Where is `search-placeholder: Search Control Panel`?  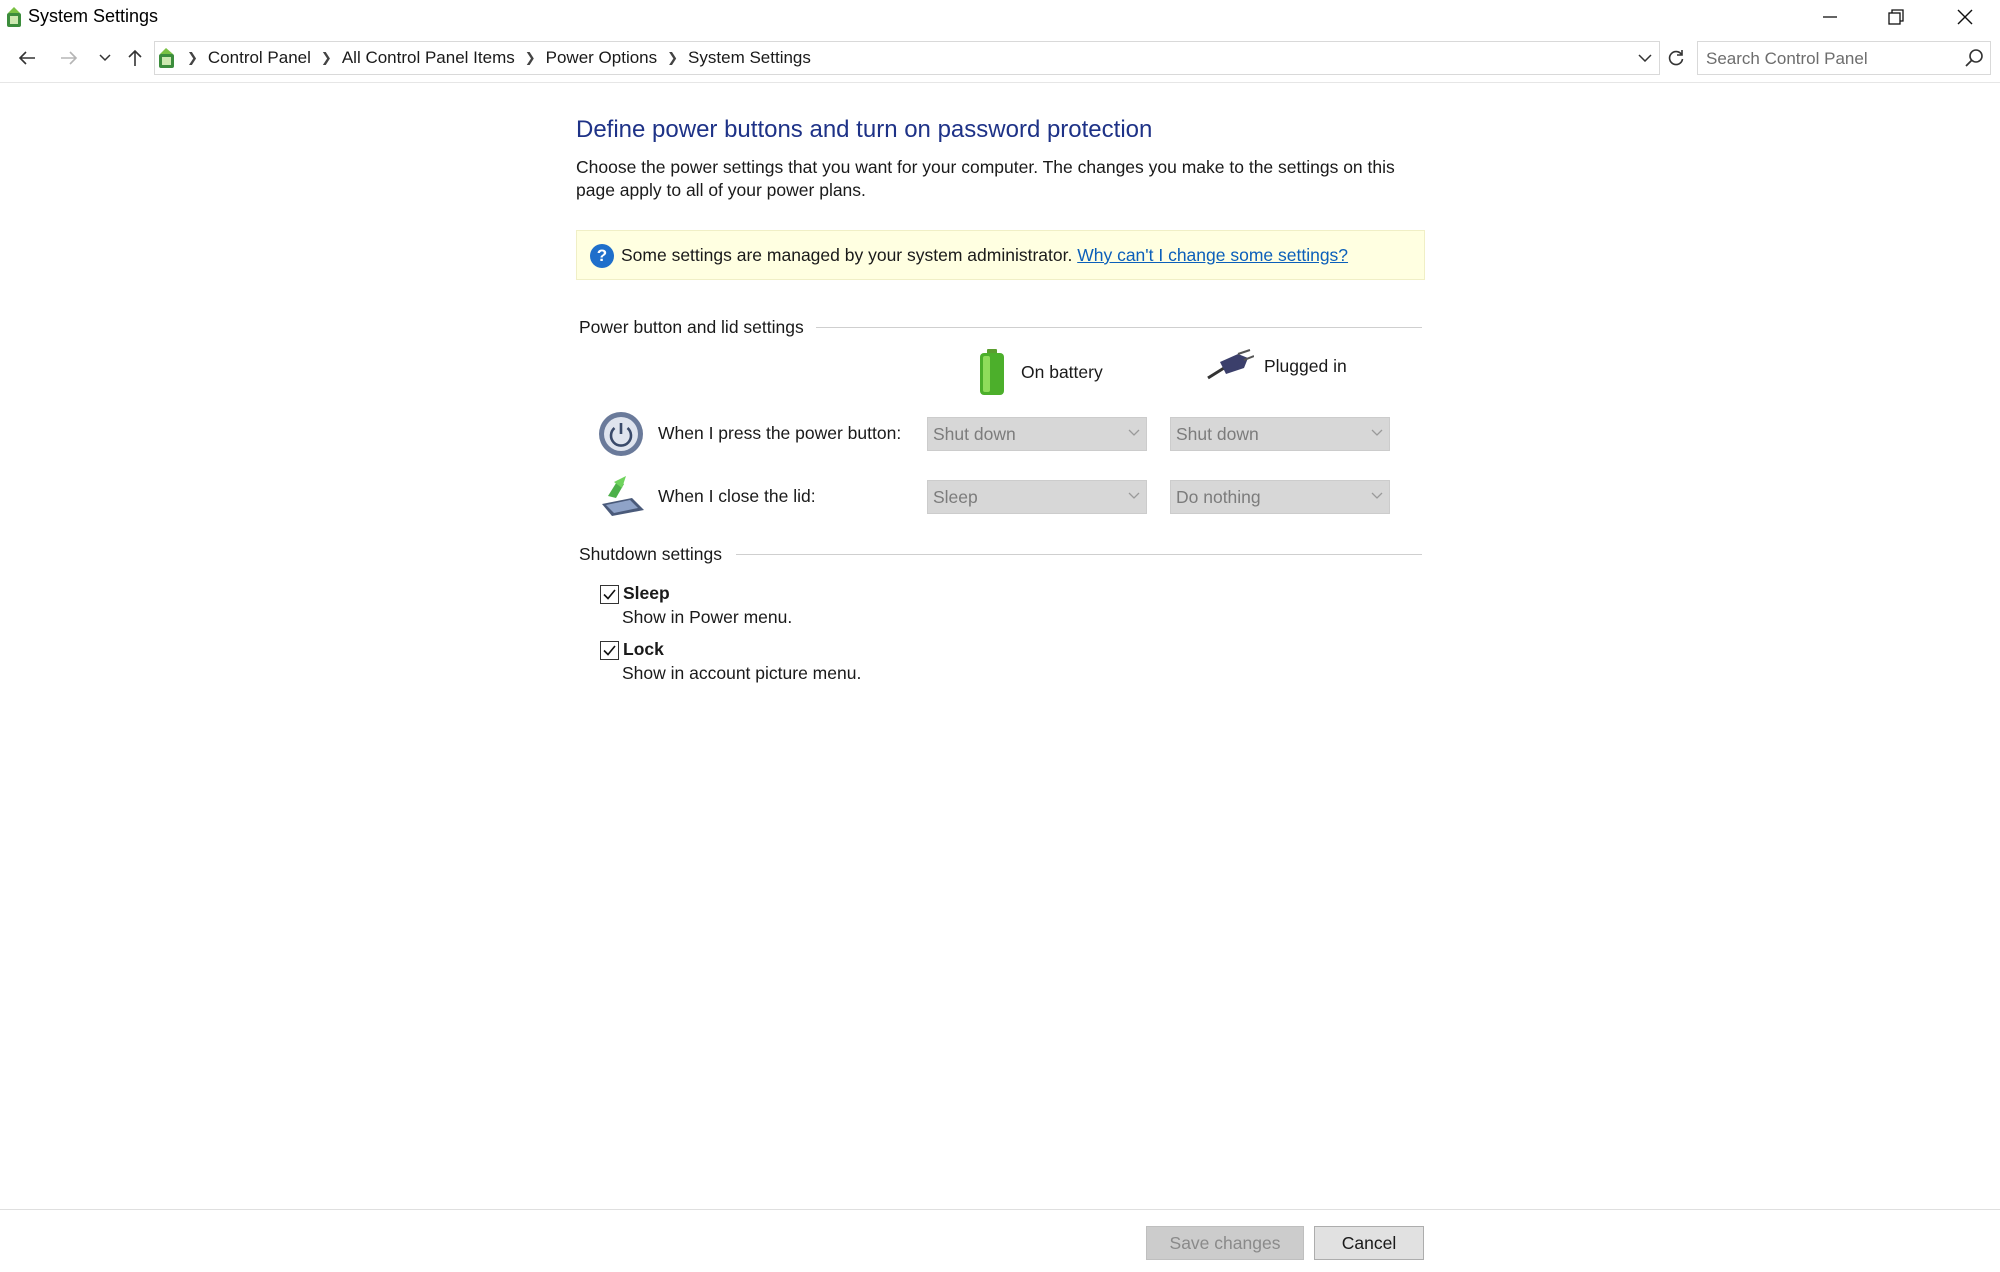 search-placeholder: Search Control Panel is located at coordinates (1787, 59).